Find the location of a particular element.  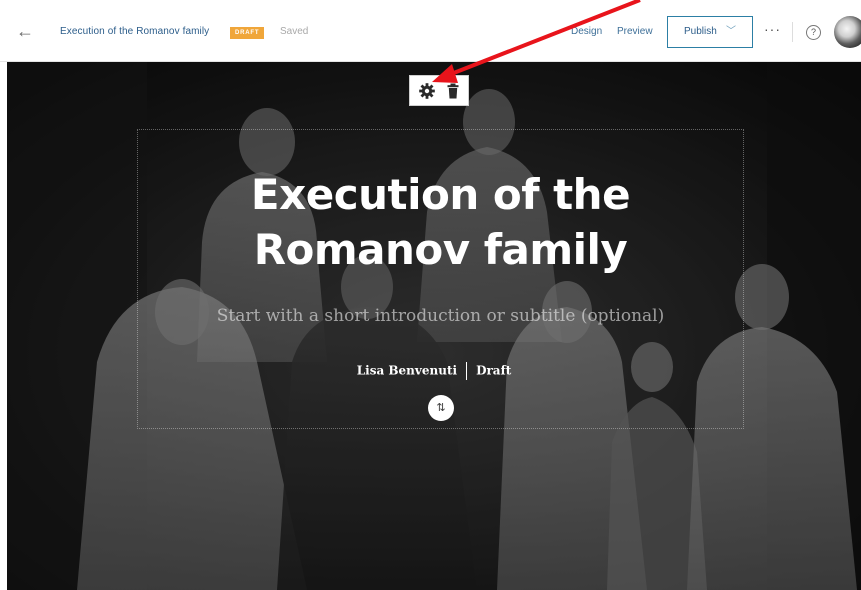

more-options-button: ··· is located at coordinates (772, 29).